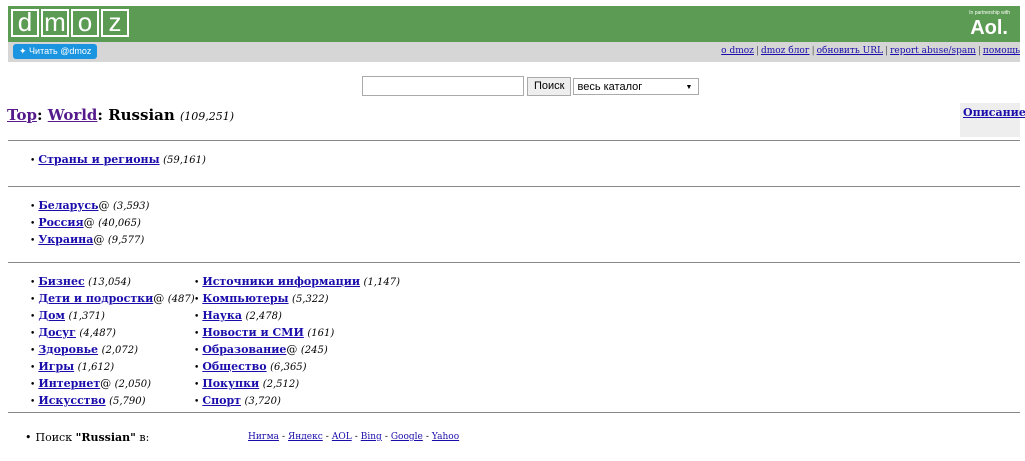 The width and height of the screenshot is (1025, 461). I want to click on search-input, so click(443, 86).